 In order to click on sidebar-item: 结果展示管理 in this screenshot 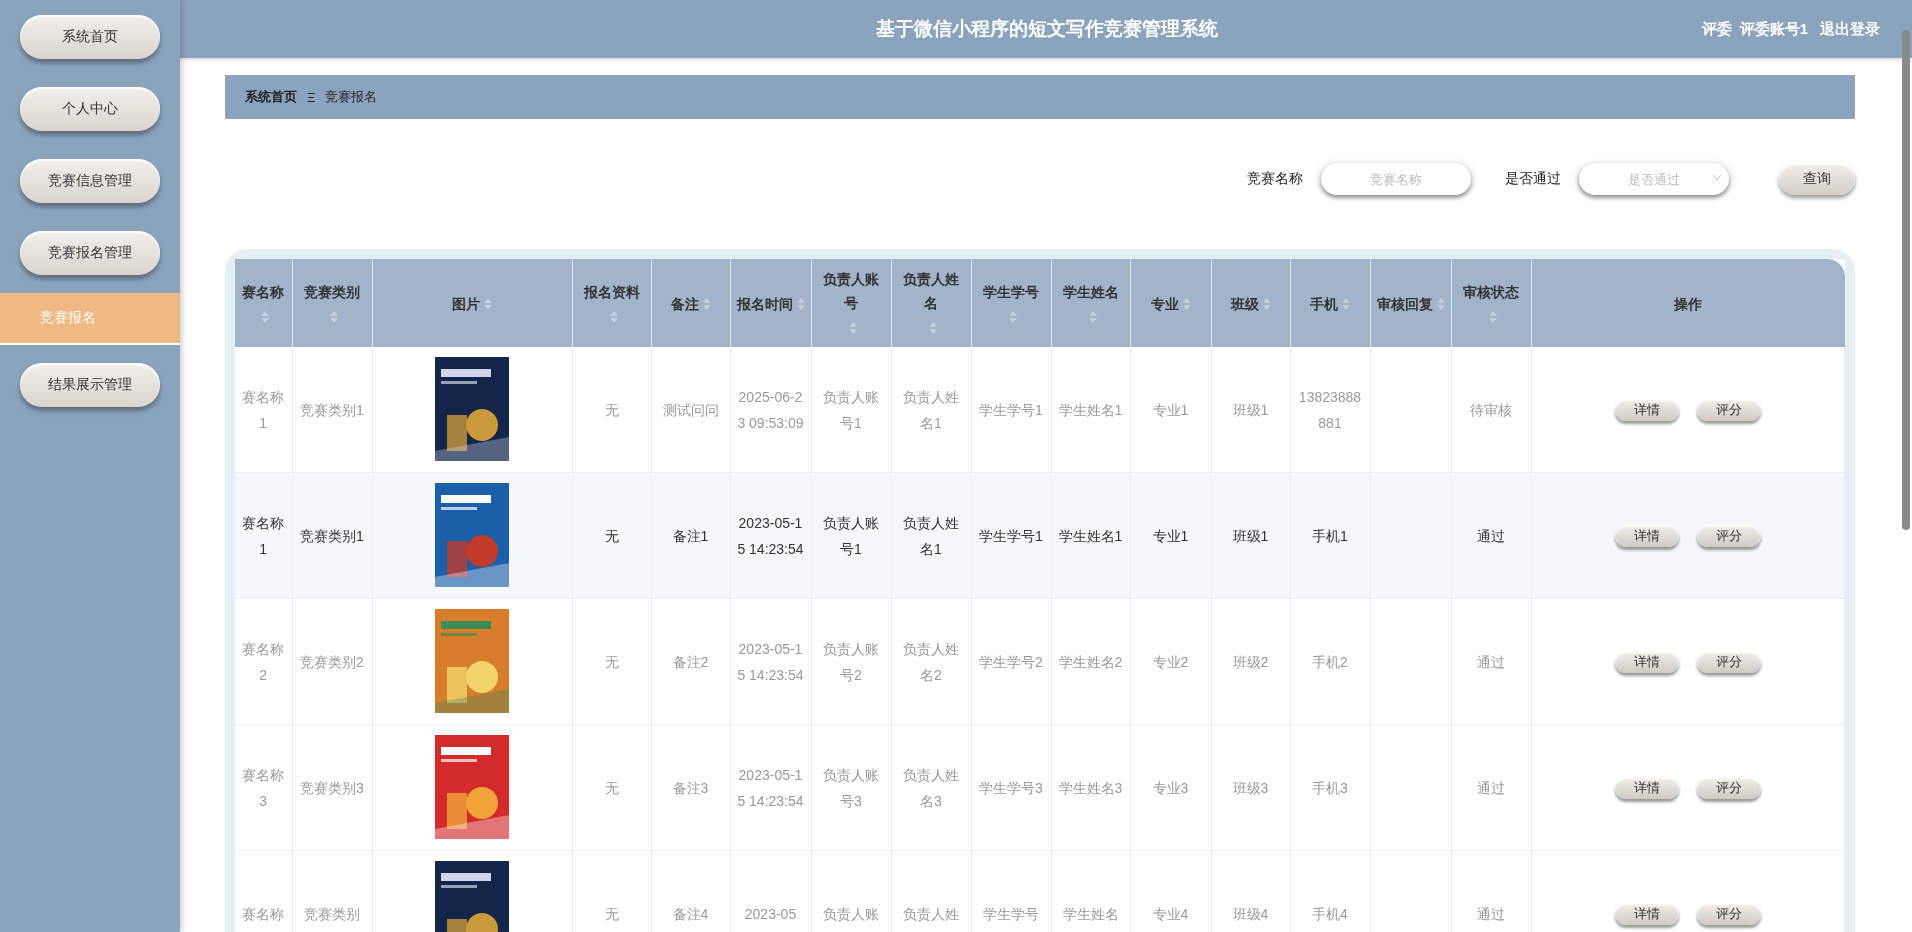, I will do `click(90, 385)`.